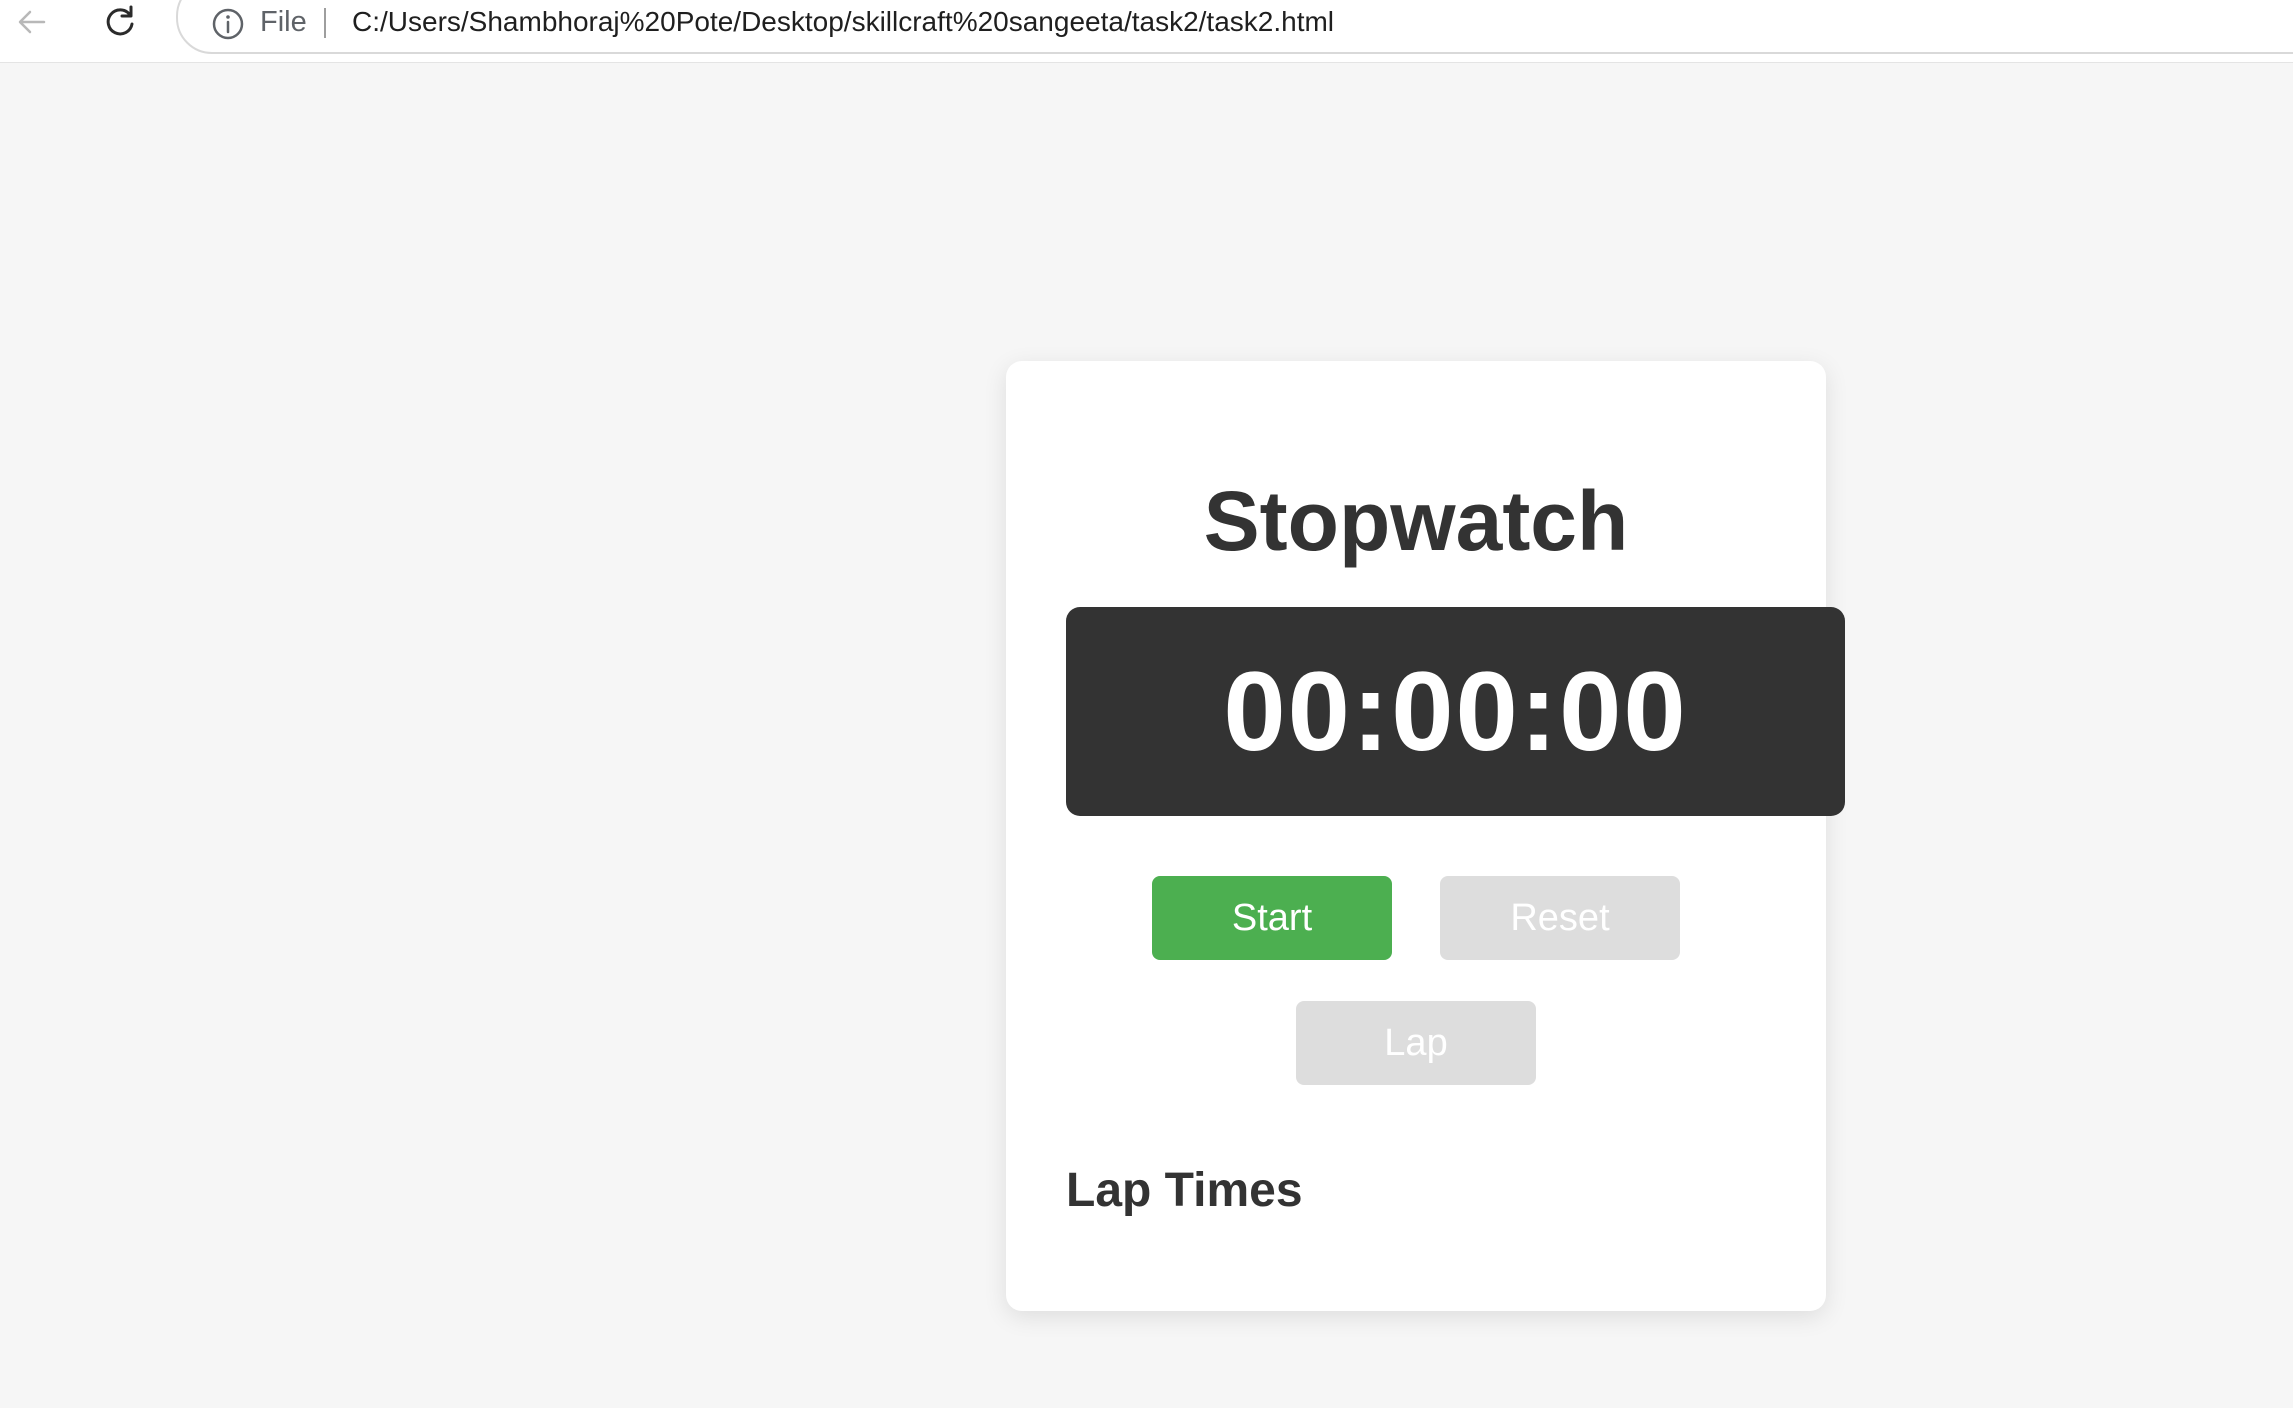 Image resolution: width=2293 pixels, height=1408 pixels. I want to click on back-arrow-icon, so click(32, 22).